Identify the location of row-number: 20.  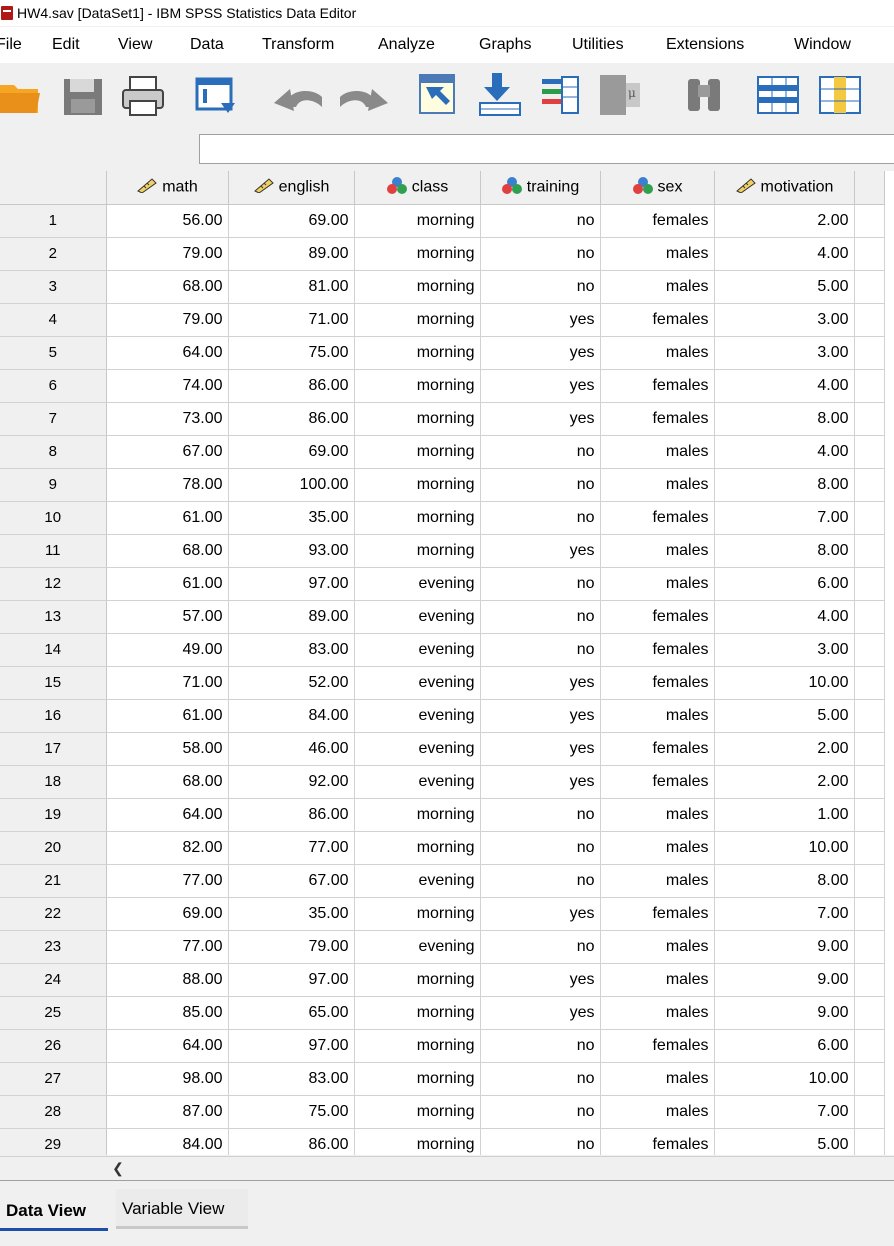
(53, 848).